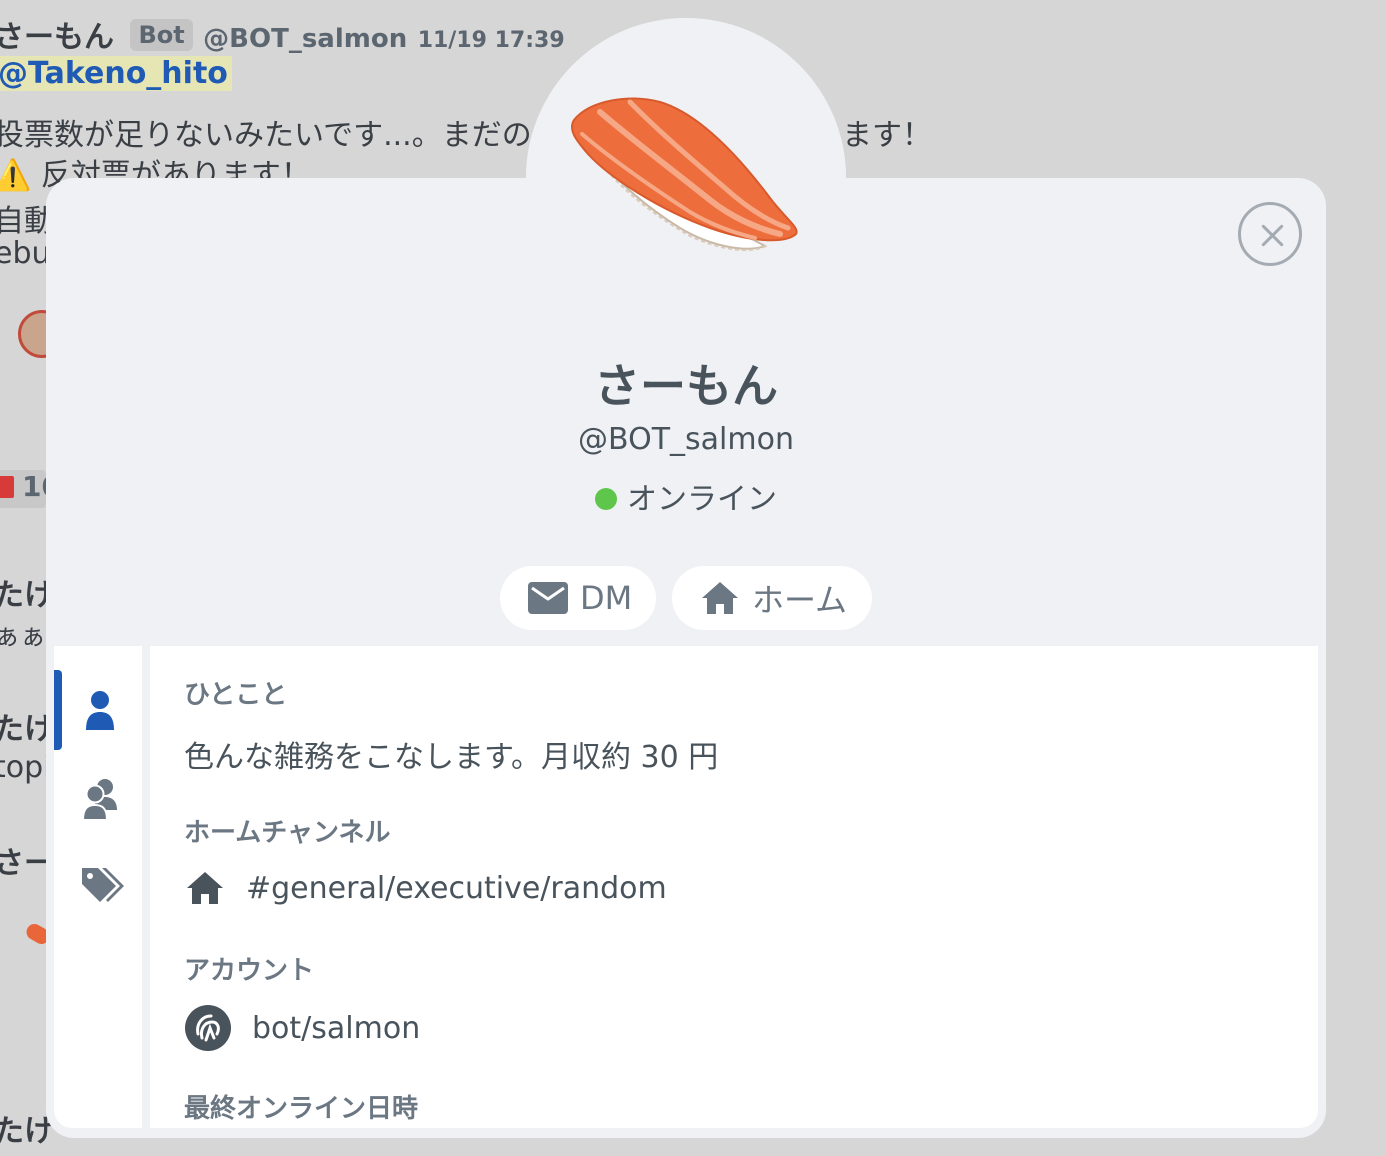  Describe the element at coordinates (456, 888) in the screenshot. I see `home-channel-name: #general/executive/random` at that location.